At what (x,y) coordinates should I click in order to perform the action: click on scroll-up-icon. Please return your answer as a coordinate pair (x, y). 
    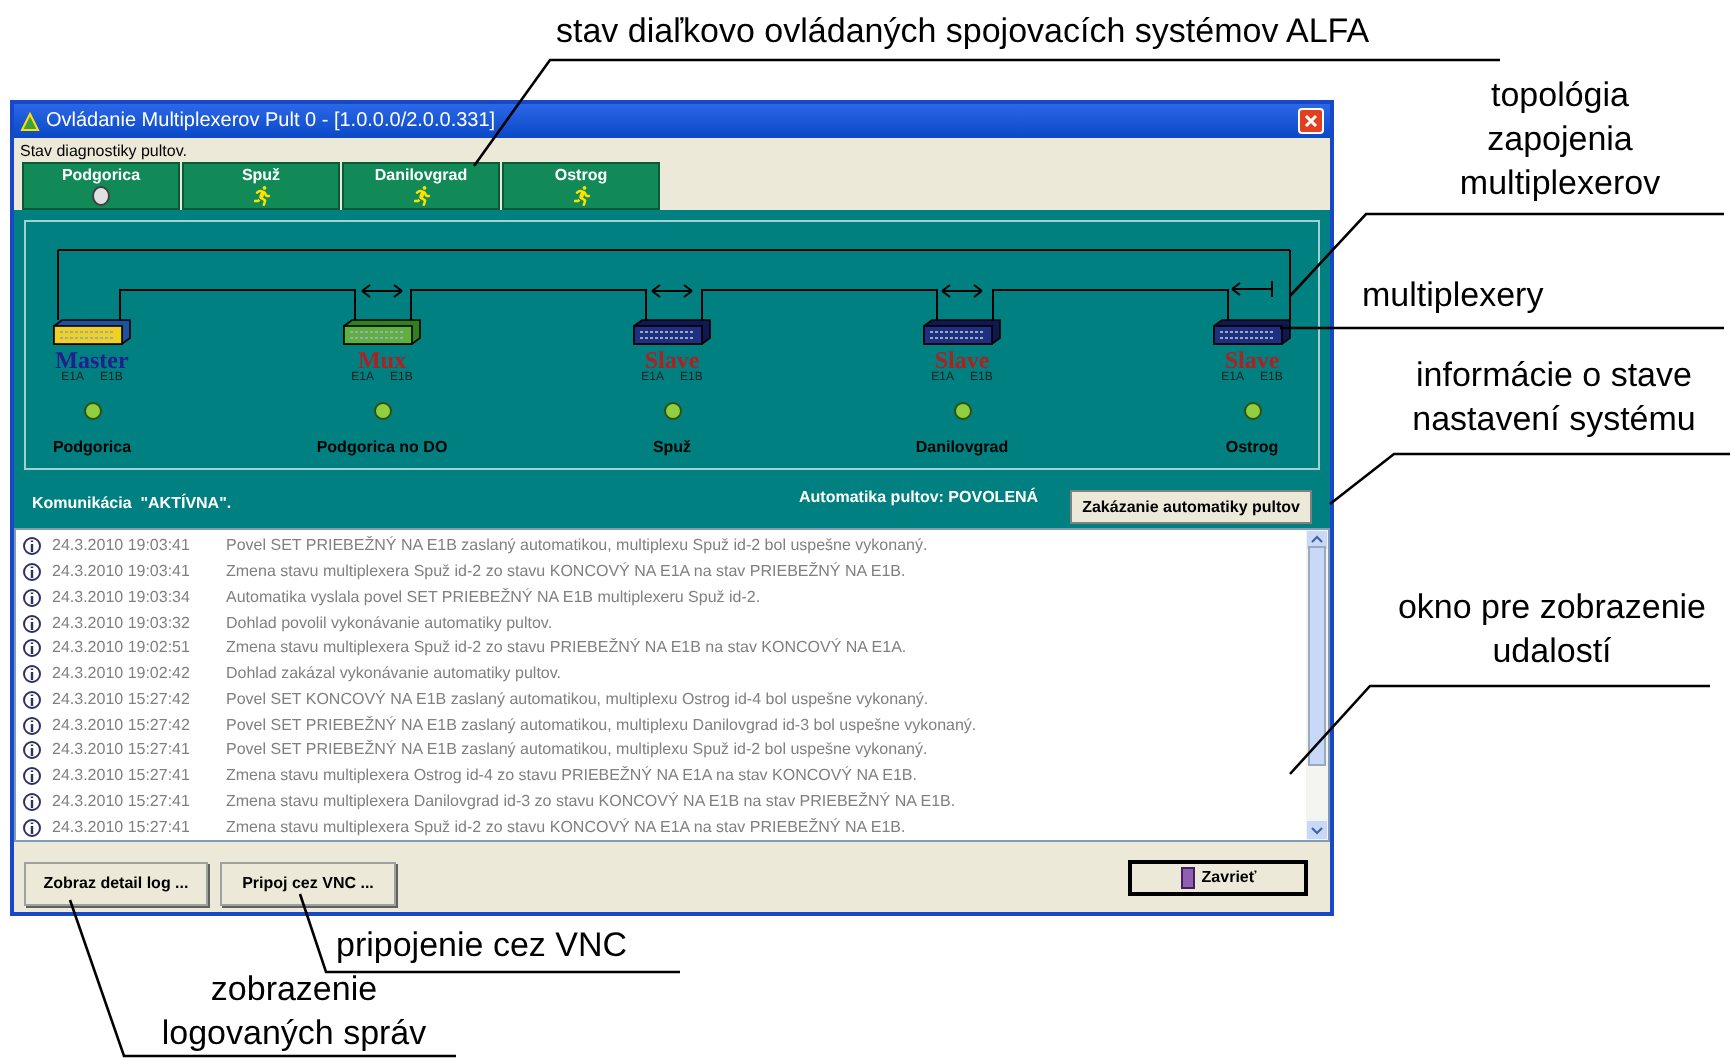
    Looking at the image, I should click on (1317, 540).